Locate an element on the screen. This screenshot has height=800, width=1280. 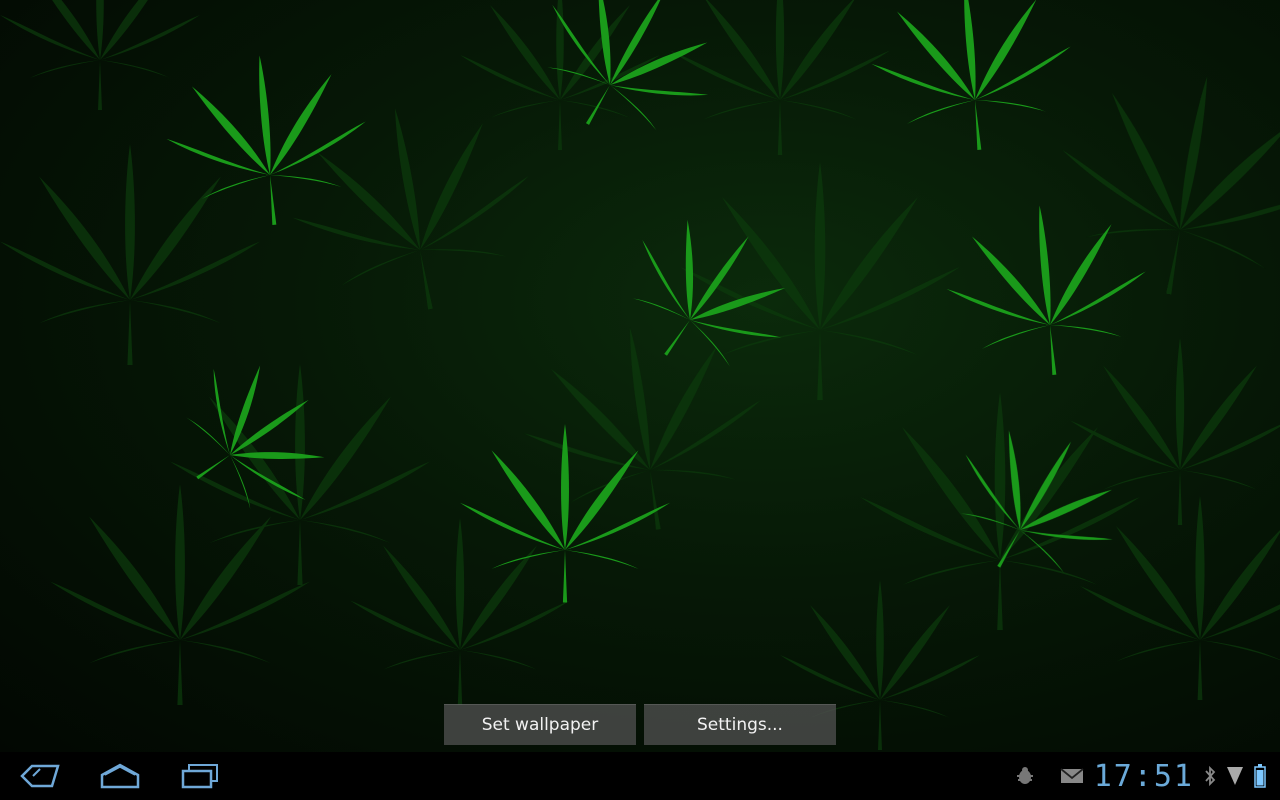
back-button is located at coordinates (40, 776).